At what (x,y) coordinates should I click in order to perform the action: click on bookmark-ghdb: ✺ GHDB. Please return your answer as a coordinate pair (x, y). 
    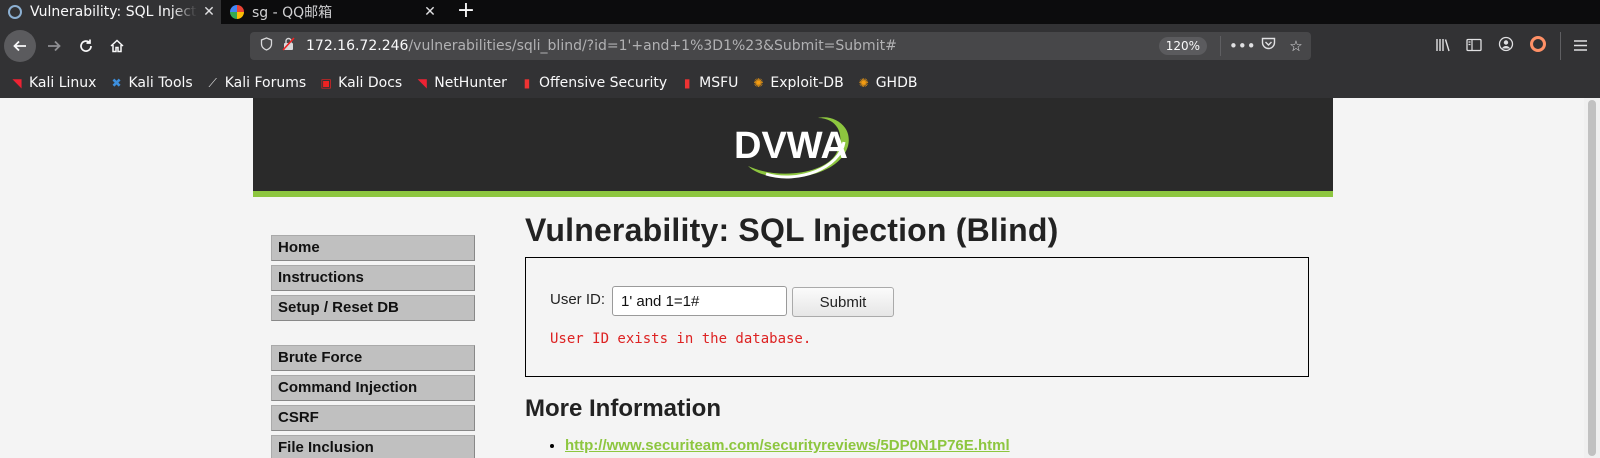
    Looking at the image, I should click on (887, 83).